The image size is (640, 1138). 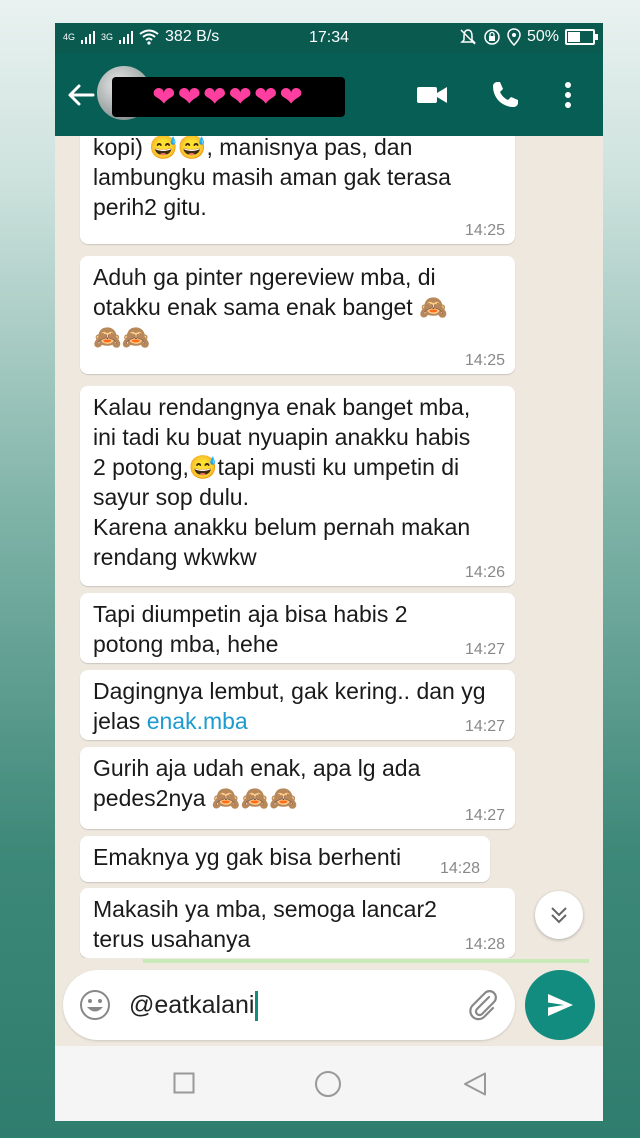 I want to click on back-arrow-icon, so click(x=81, y=95).